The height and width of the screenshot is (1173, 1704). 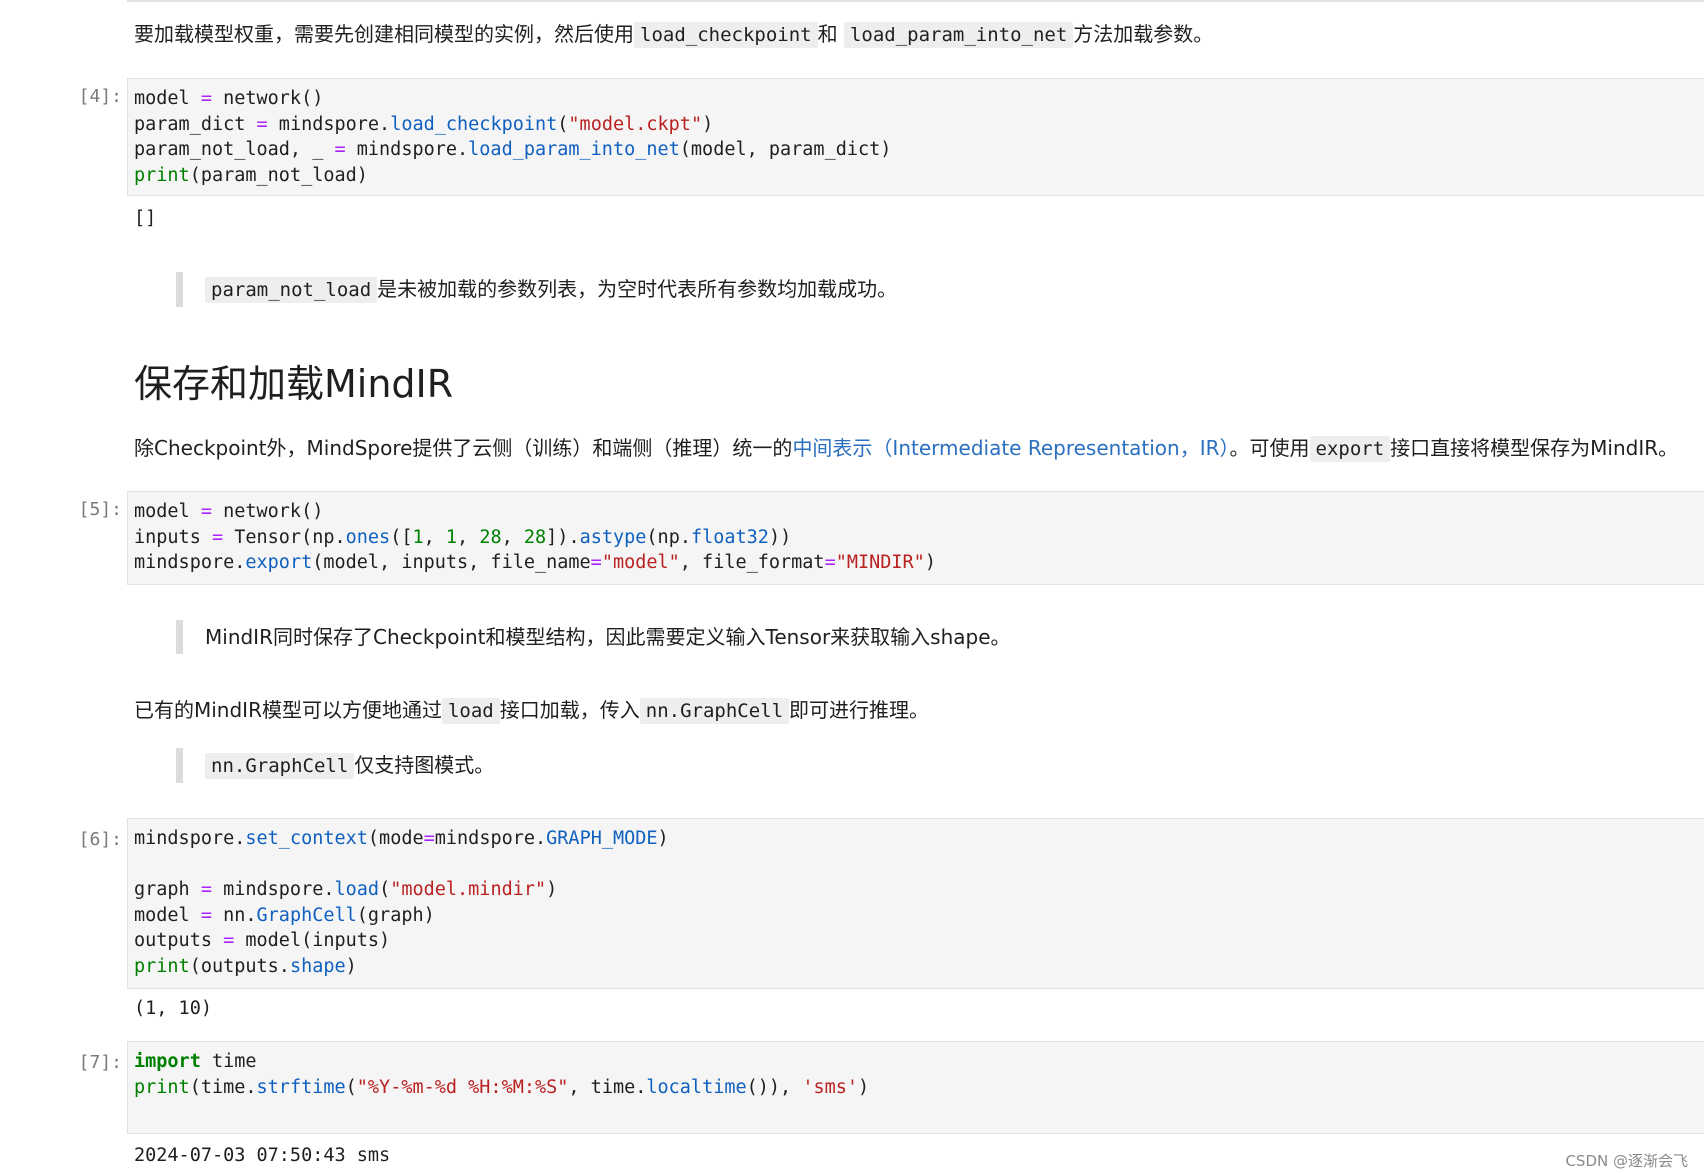 What do you see at coordinates (294, 384) in the screenshot?
I see `section-heading: 保存和加载MindIR` at bounding box center [294, 384].